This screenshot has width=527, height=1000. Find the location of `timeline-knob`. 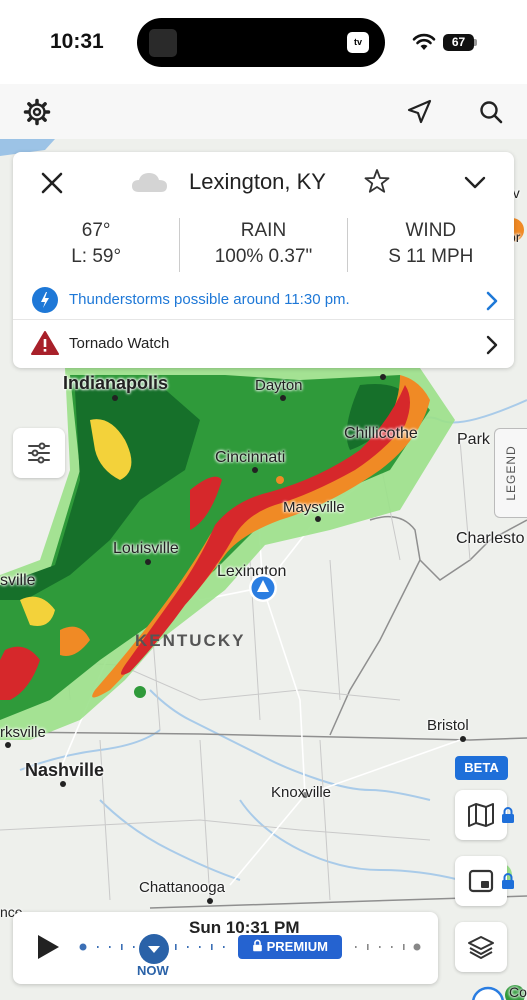

timeline-knob is located at coordinates (154, 949).